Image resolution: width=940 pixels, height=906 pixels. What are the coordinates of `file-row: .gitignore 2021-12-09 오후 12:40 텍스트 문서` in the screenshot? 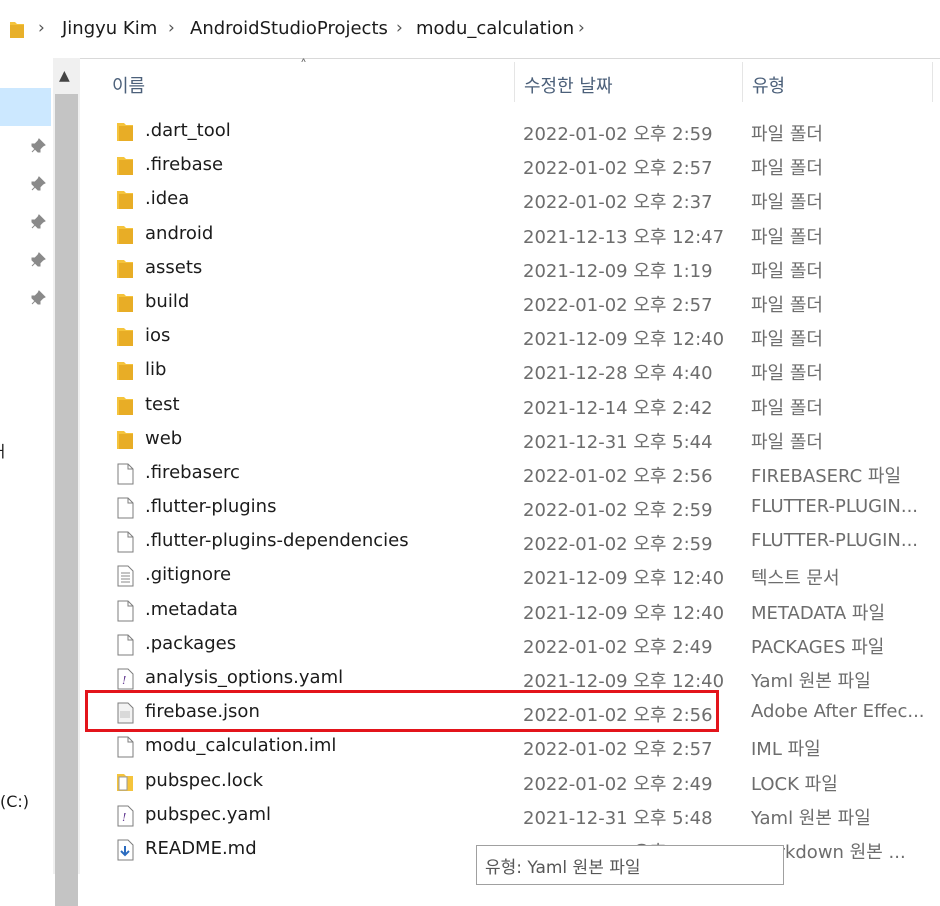 It's located at (510, 576).